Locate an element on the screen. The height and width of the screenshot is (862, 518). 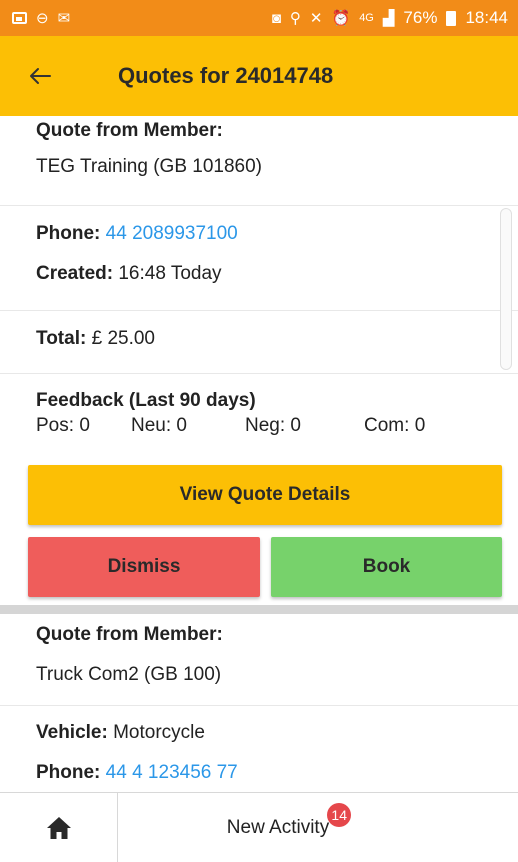
home-button is located at coordinates (59, 827).